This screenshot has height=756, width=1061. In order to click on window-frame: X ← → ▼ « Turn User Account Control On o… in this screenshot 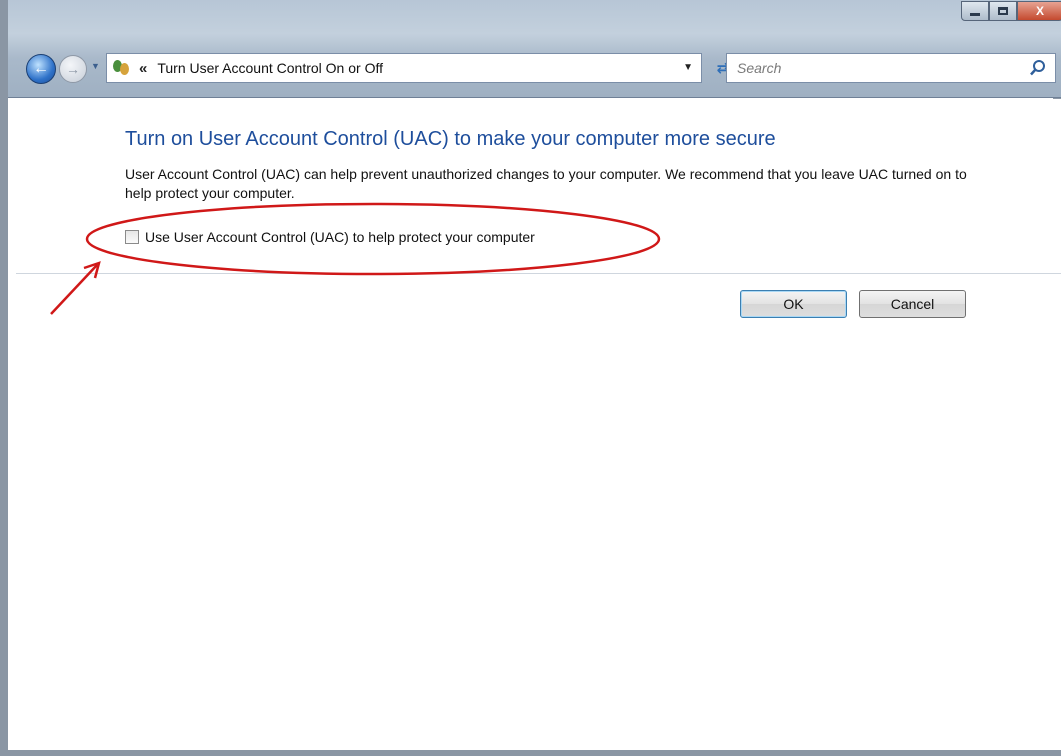, I will do `click(534, 49)`.